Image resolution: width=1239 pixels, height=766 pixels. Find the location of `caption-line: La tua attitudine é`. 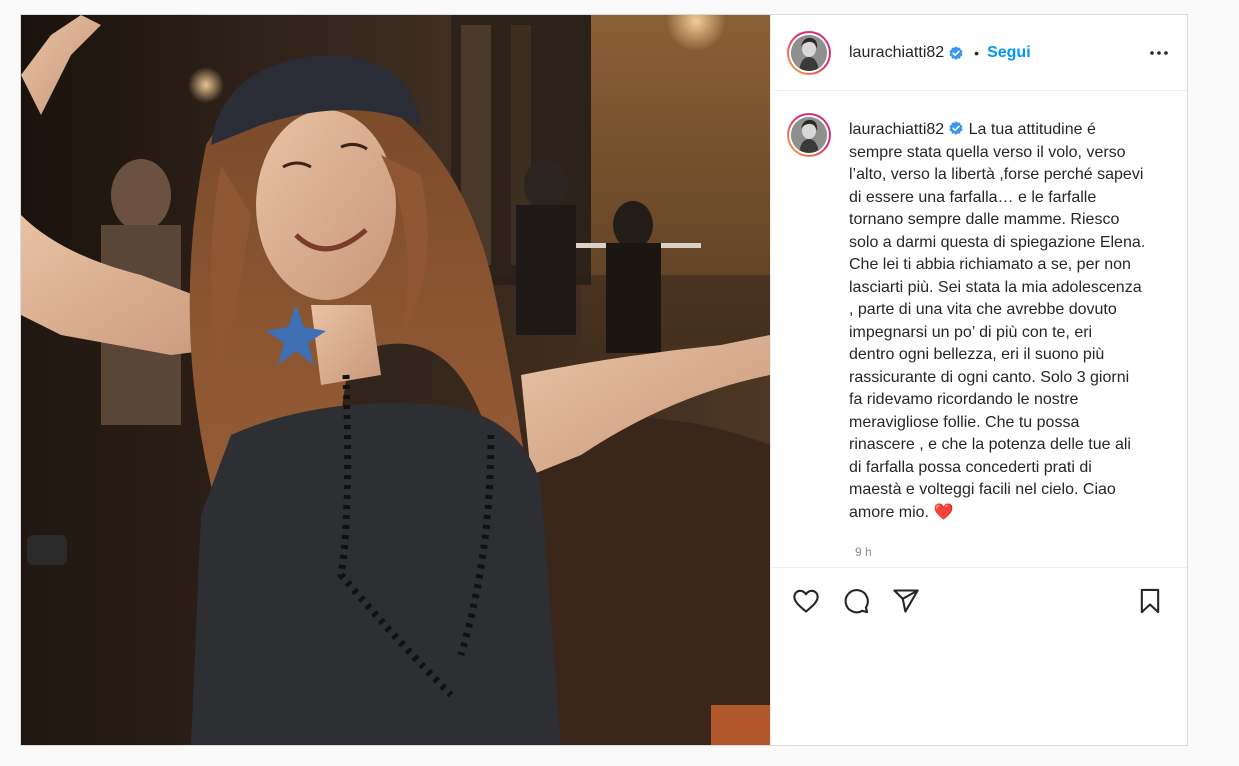

caption-line: La tua attitudine é is located at coordinates (1032, 129).